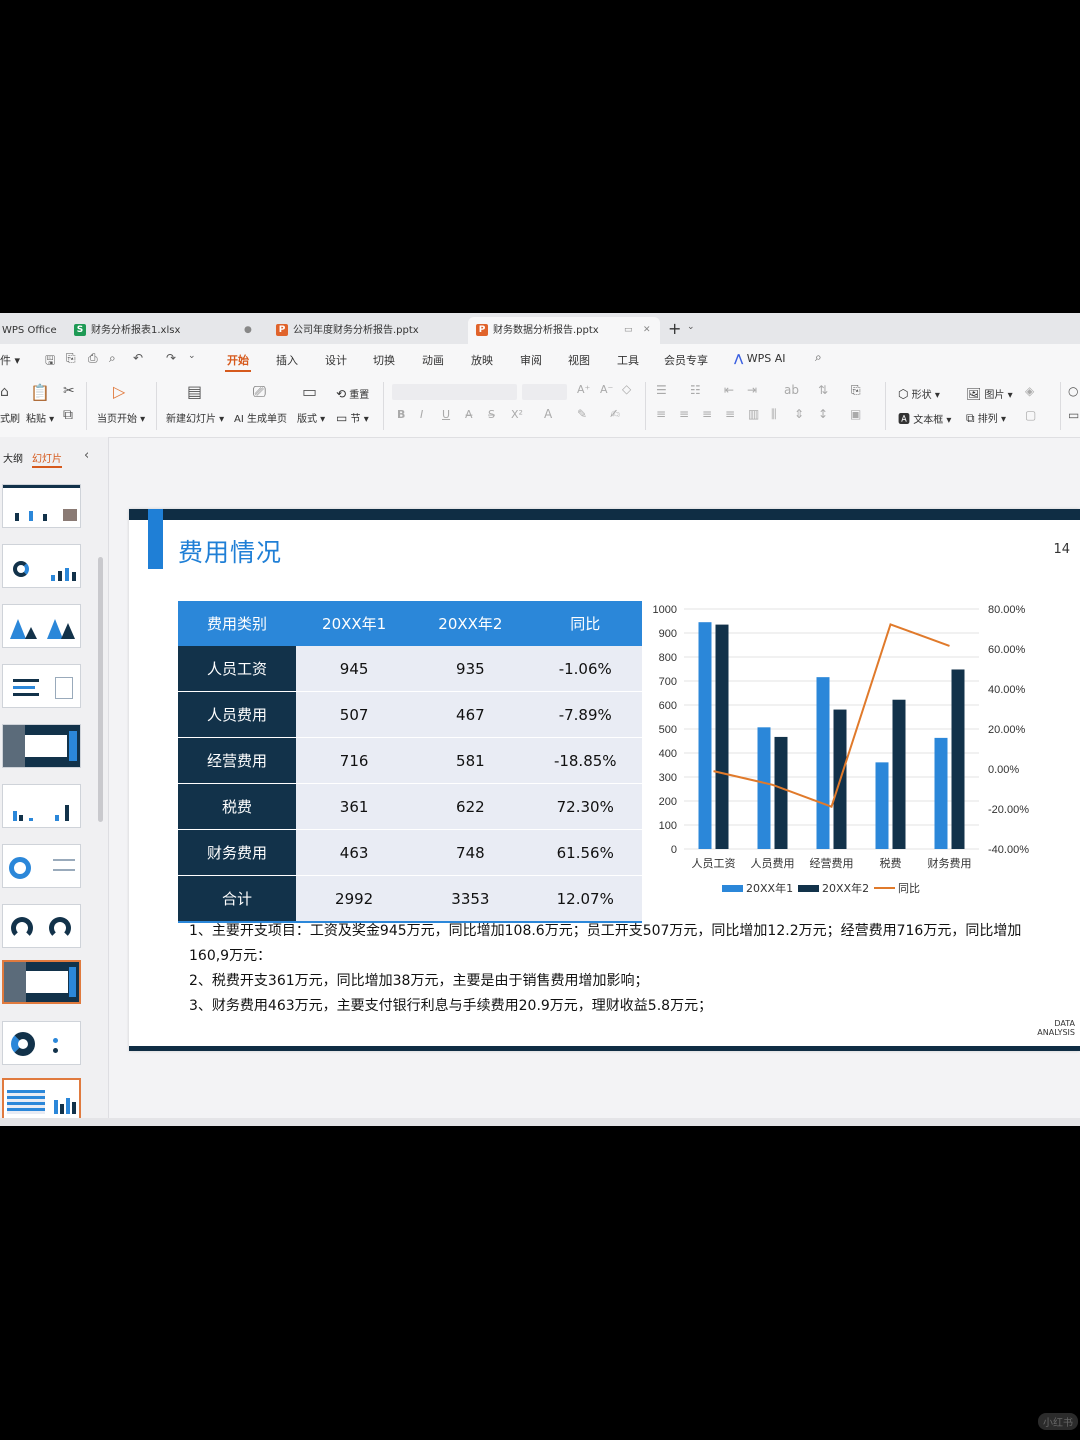 The image size is (1080, 1440). Describe the element at coordinates (230, 551) in the screenshot. I see `slide-title: 费用情况` at that location.